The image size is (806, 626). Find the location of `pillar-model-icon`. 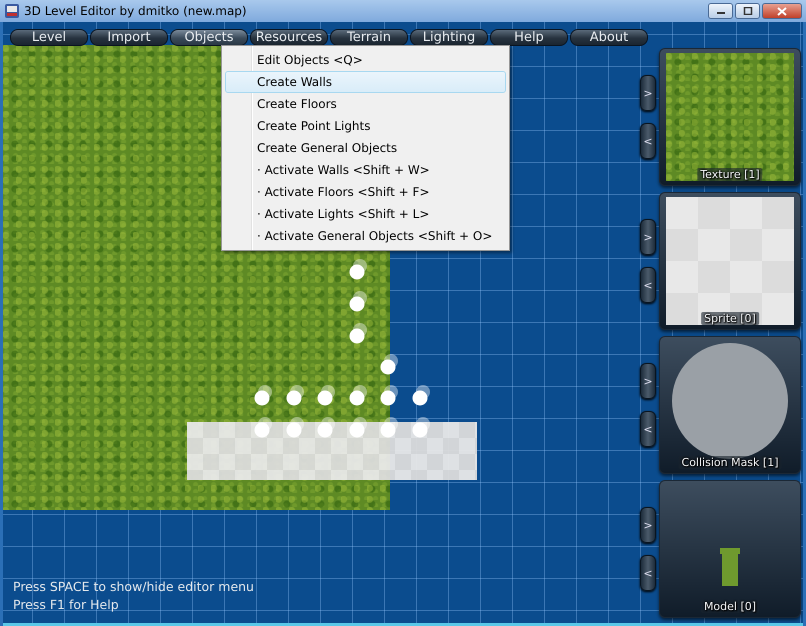

pillar-model-icon is located at coordinates (730, 567).